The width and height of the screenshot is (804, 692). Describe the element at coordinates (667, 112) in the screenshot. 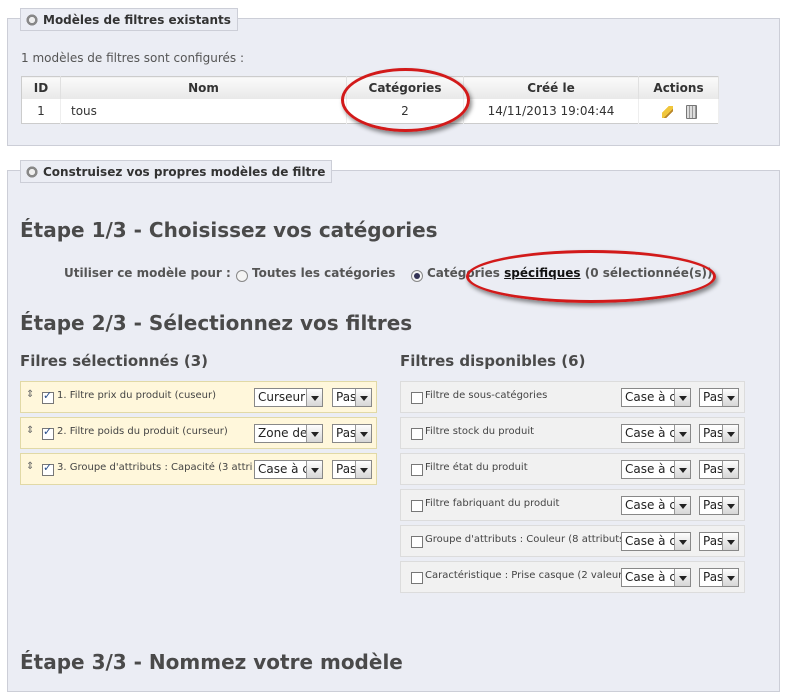

I see `edit-icon` at that location.